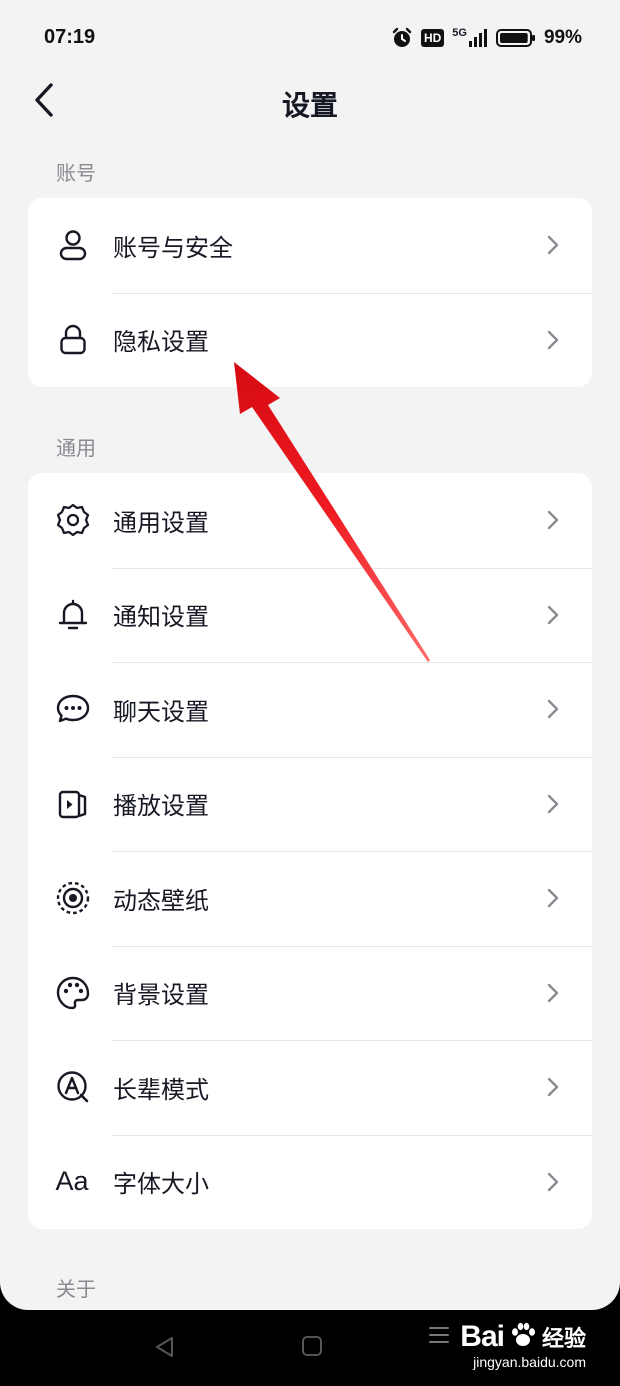  What do you see at coordinates (73, 245) in the screenshot?
I see `user-icon` at bounding box center [73, 245].